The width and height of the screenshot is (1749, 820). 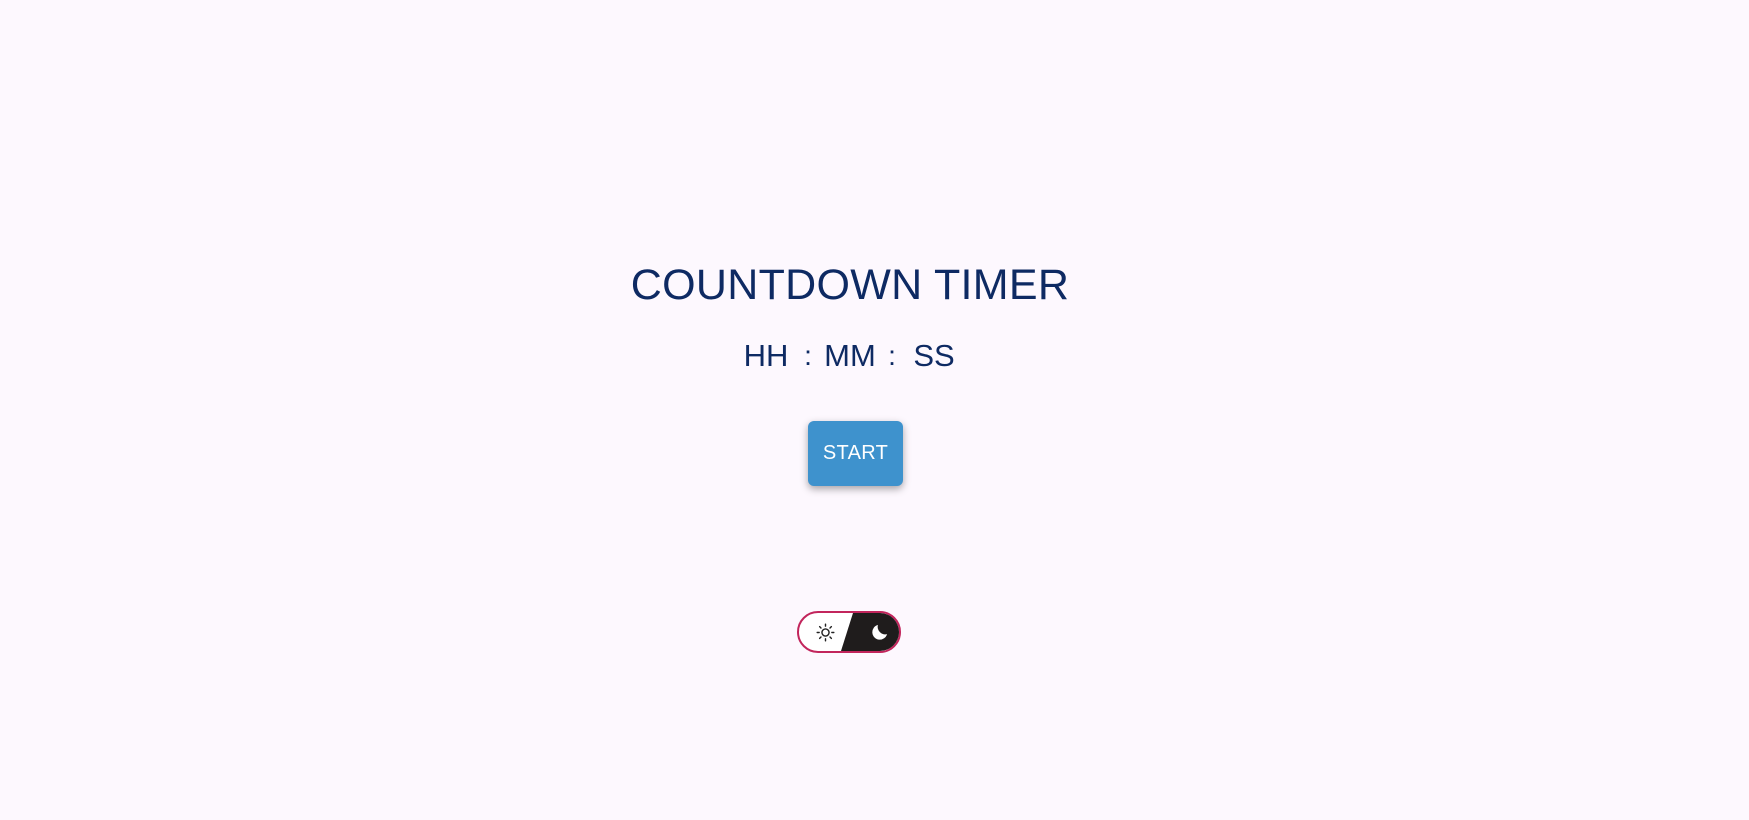 What do you see at coordinates (825, 632) in the screenshot?
I see `sun-icon` at bounding box center [825, 632].